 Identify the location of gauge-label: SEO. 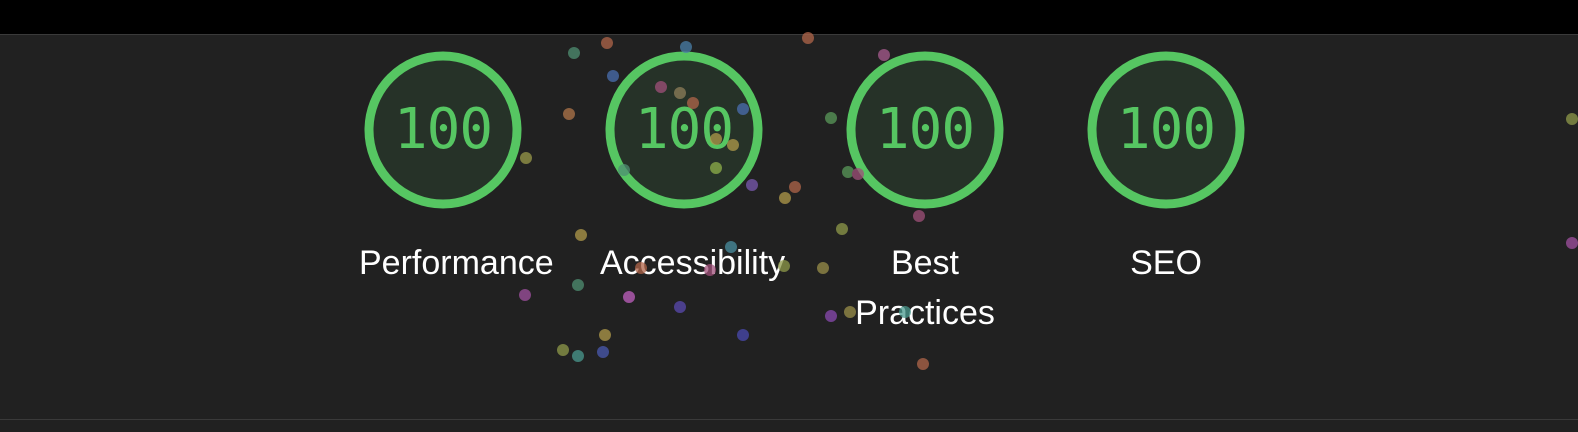
(1166, 263).